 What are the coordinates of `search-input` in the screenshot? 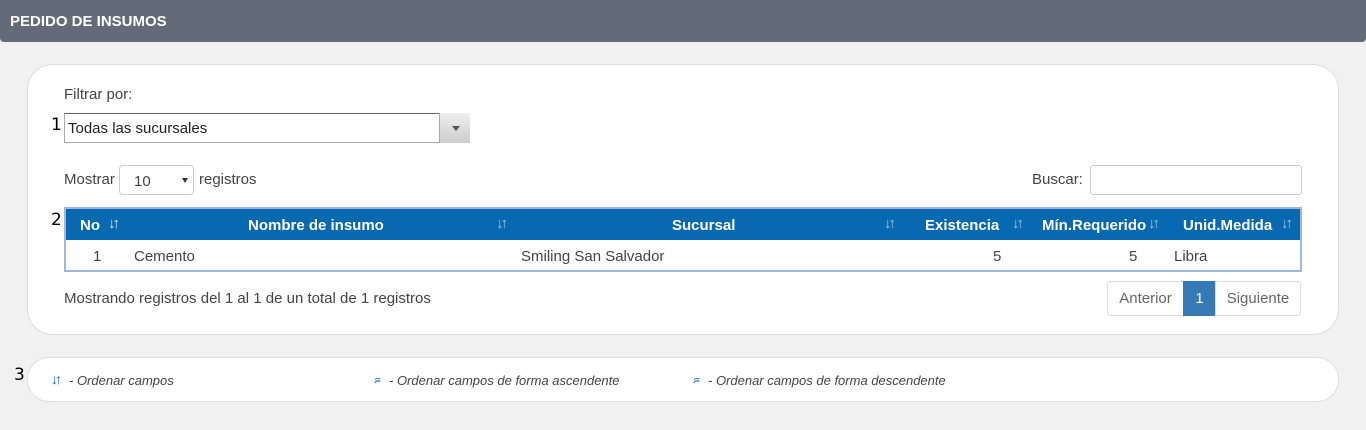 It's located at (1196, 180).